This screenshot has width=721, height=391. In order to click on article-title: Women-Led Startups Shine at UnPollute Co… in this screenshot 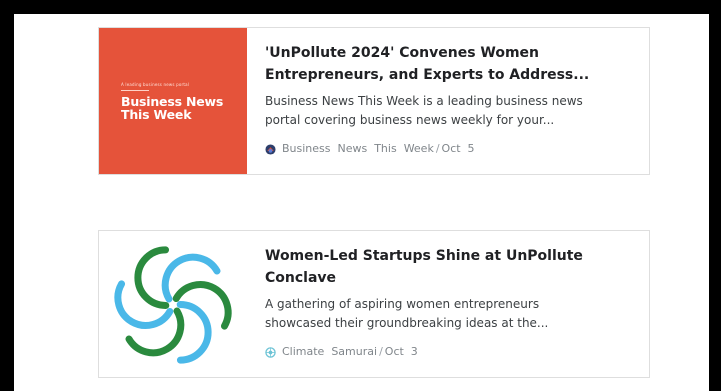, I will do `click(452, 267)`.